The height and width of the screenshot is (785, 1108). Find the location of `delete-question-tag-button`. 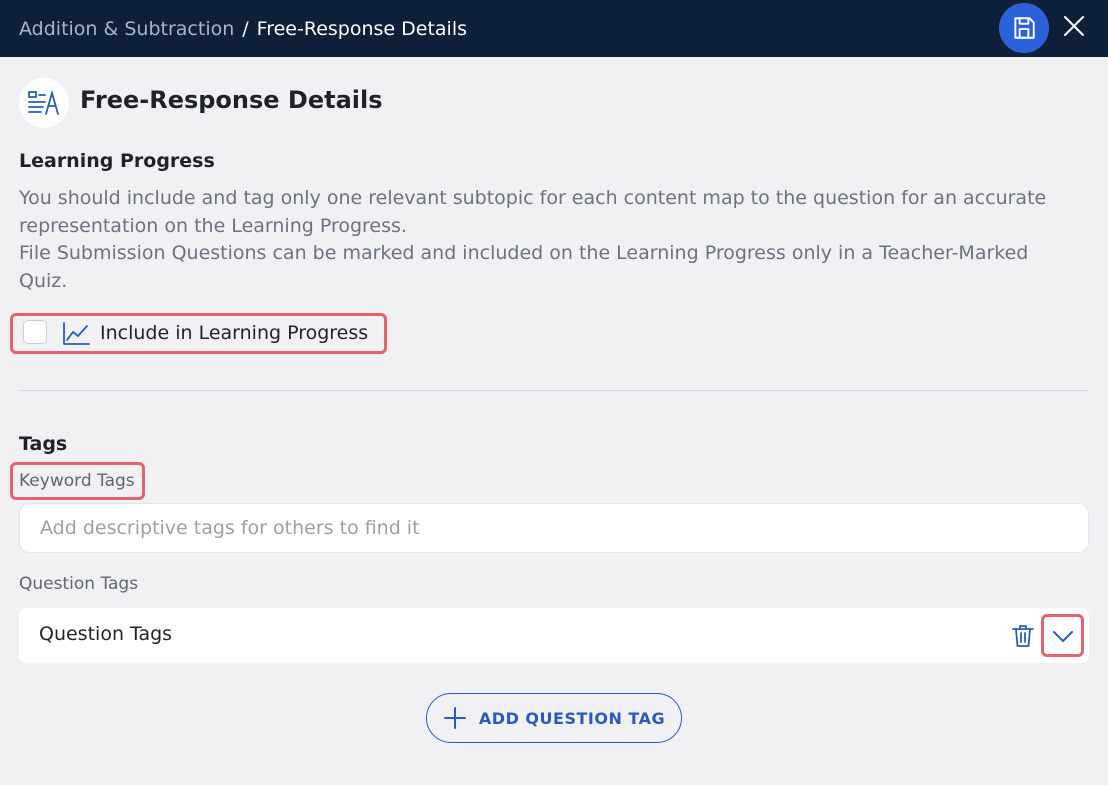

delete-question-tag-button is located at coordinates (1023, 636).